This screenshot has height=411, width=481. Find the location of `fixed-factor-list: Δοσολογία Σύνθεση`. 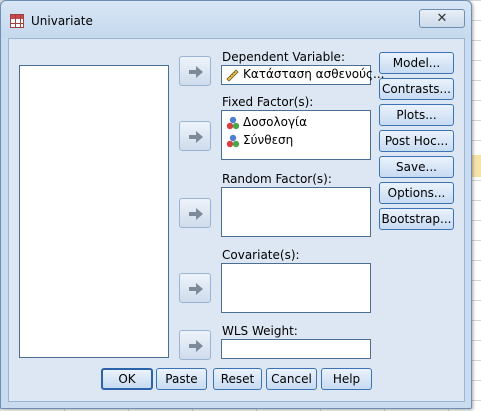

fixed-factor-list: Δοσολογία Σύνθεση is located at coordinates (296, 135).